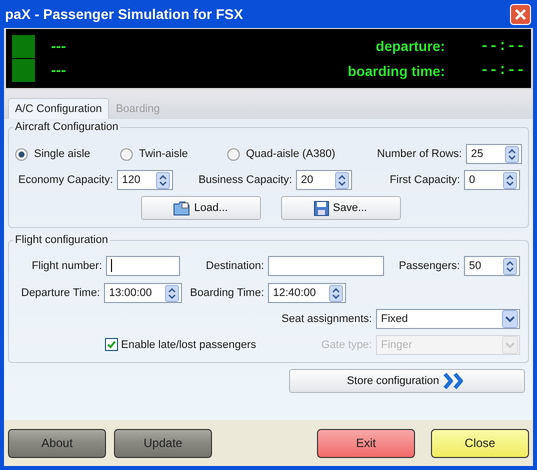  What do you see at coordinates (143, 292) in the screenshot?
I see `time-field: 13:00:00` at bounding box center [143, 292].